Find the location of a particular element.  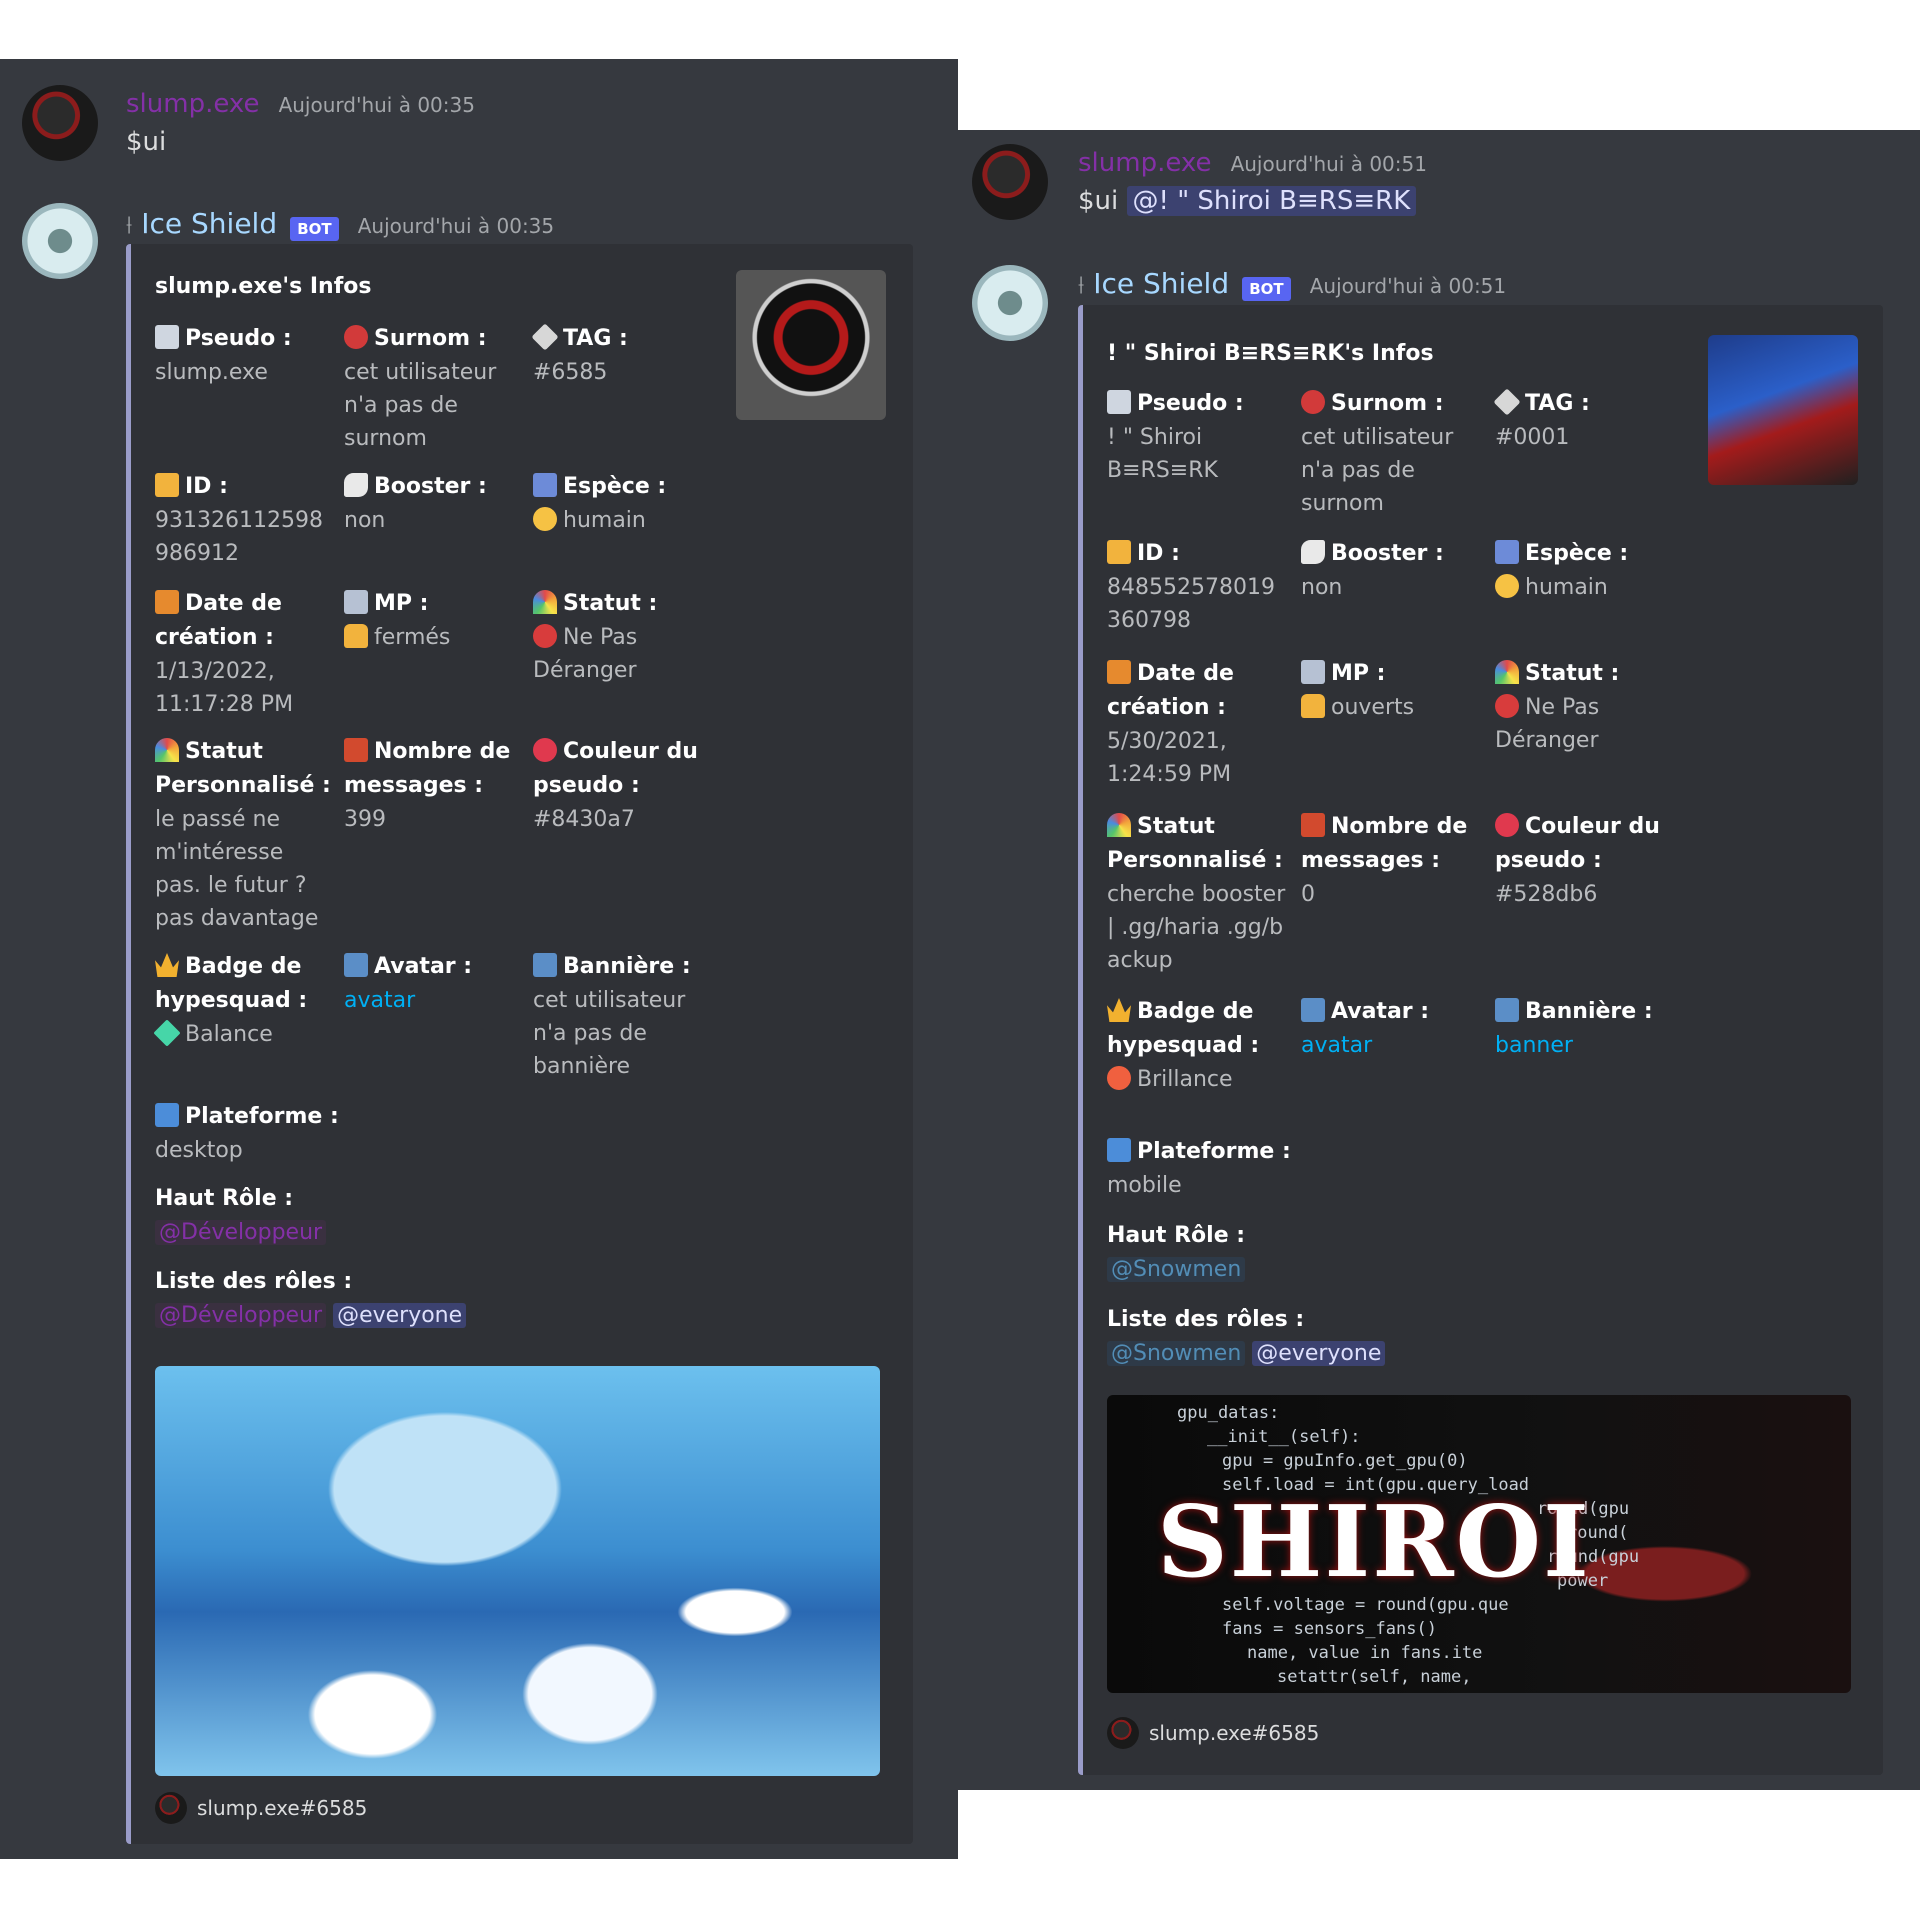

hypesquad-balance-icon is located at coordinates (167, 1033).